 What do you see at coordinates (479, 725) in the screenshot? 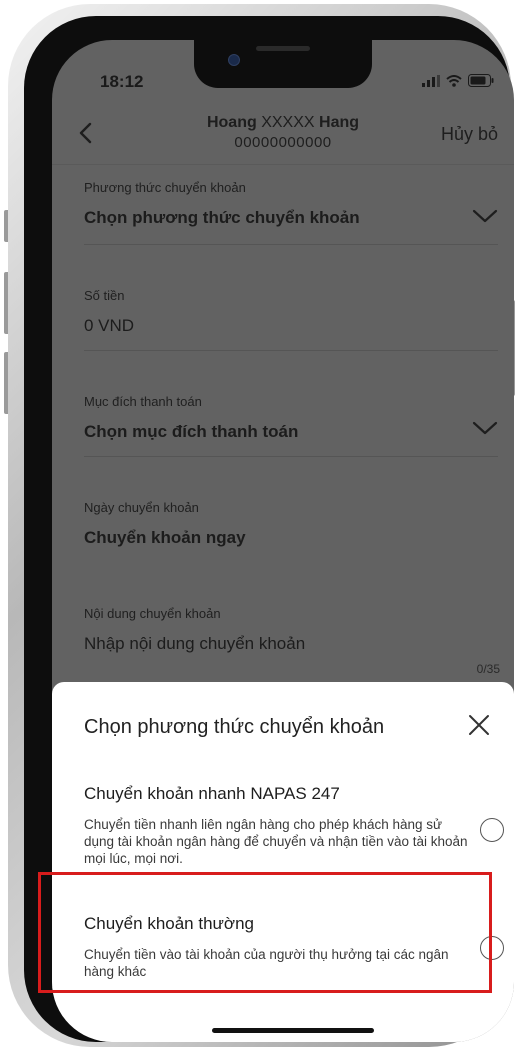
I see `close-icon` at bounding box center [479, 725].